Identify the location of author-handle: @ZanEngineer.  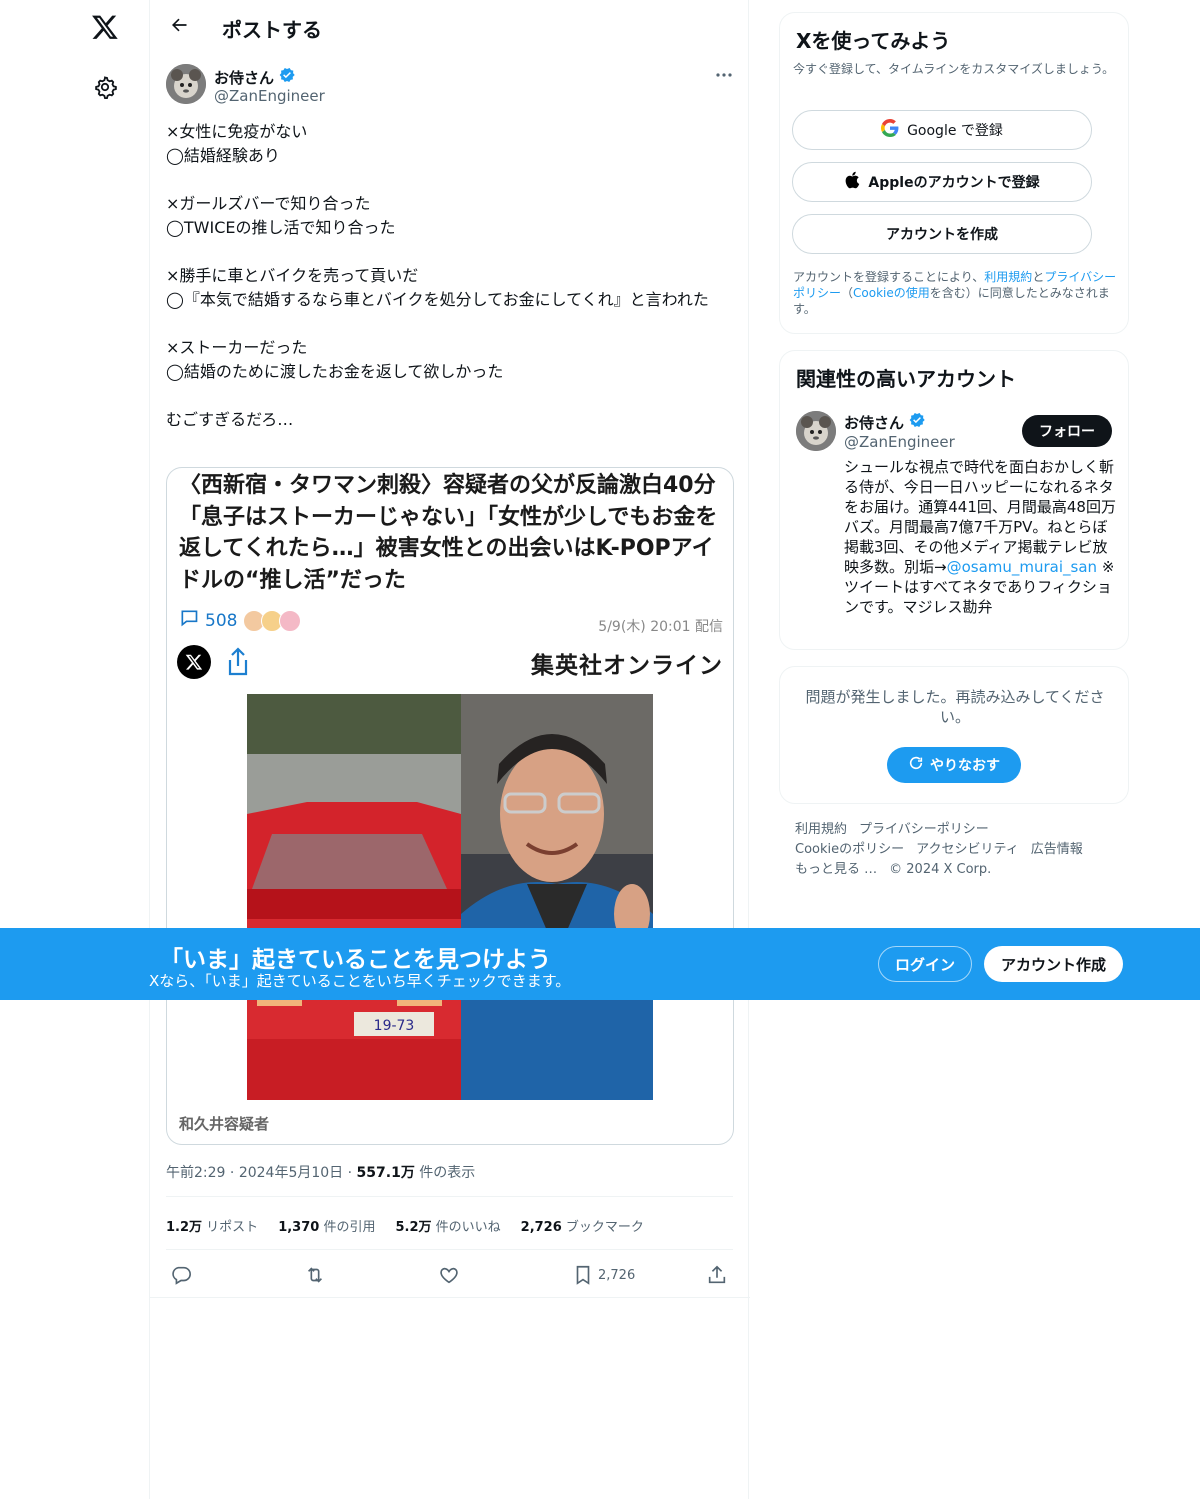
(269, 96).